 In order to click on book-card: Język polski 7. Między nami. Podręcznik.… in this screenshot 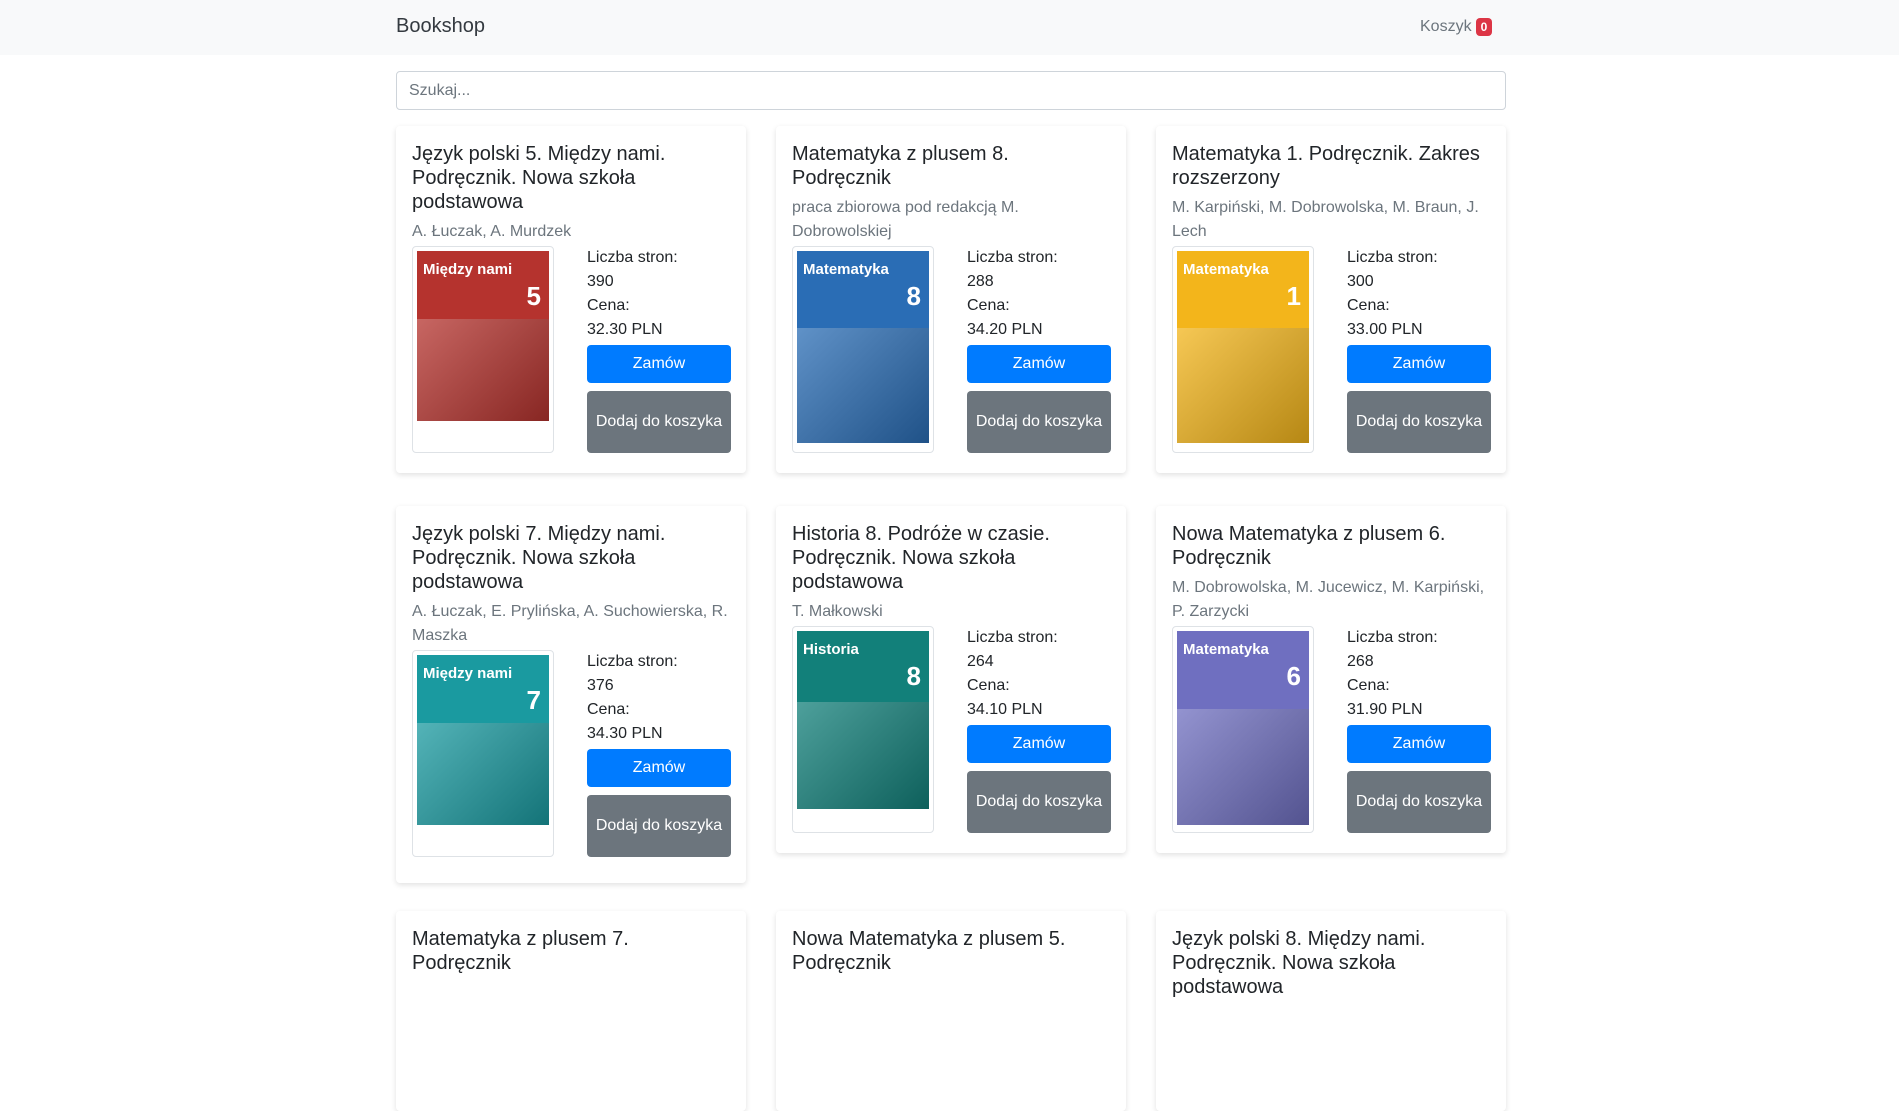, I will do `click(571, 694)`.